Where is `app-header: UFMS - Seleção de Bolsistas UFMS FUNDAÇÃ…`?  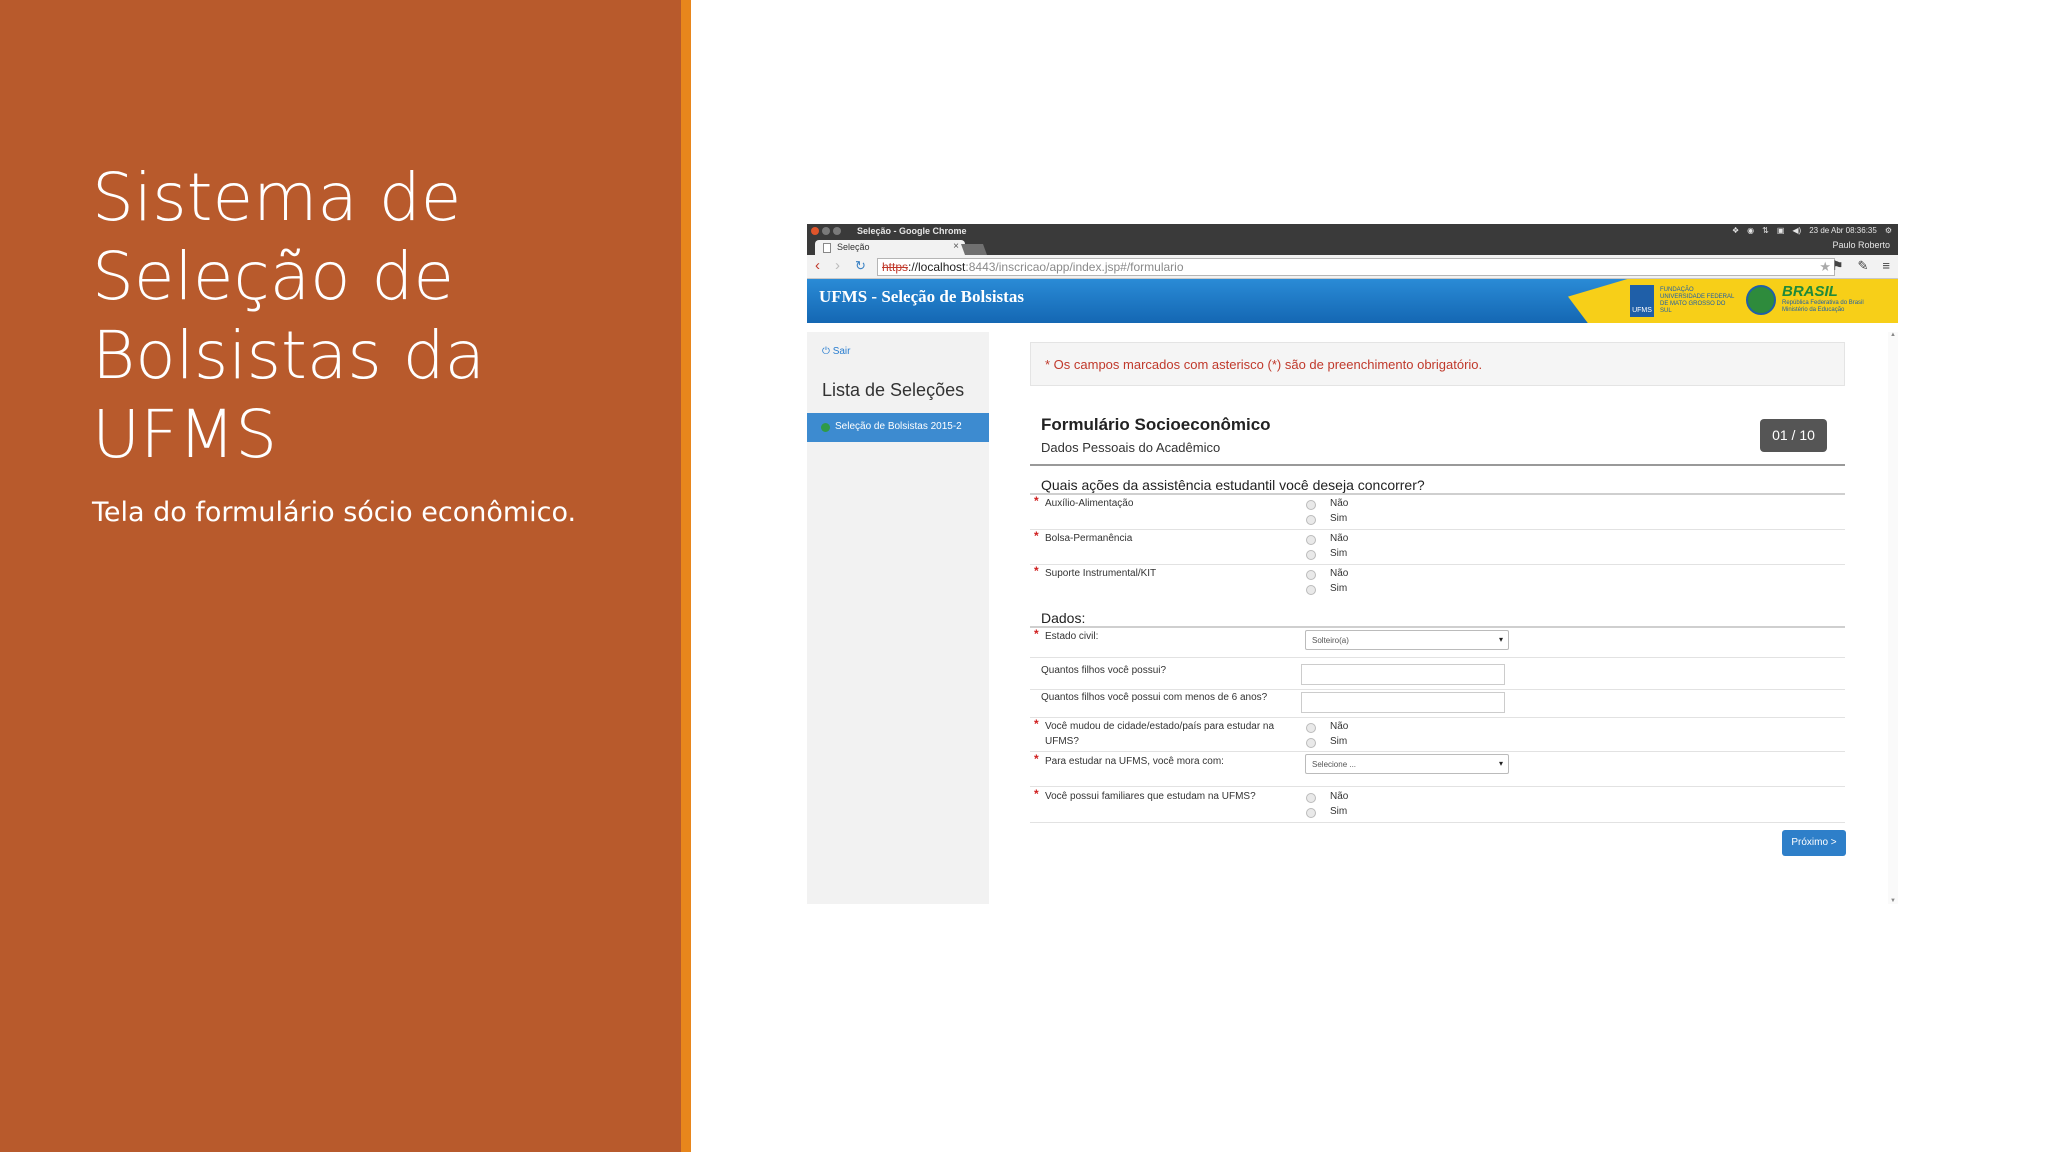 app-header: UFMS - Seleção de Bolsistas UFMS FUNDAÇÃ… is located at coordinates (1352, 301).